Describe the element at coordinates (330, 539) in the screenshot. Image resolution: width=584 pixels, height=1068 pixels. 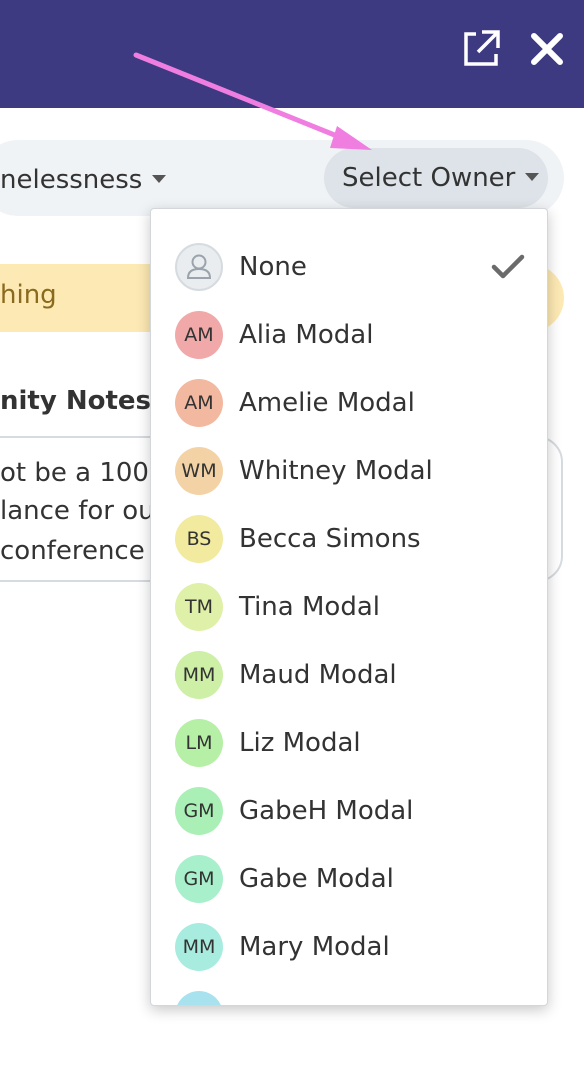
I see `owner-option-label: Becca Simons` at that location.